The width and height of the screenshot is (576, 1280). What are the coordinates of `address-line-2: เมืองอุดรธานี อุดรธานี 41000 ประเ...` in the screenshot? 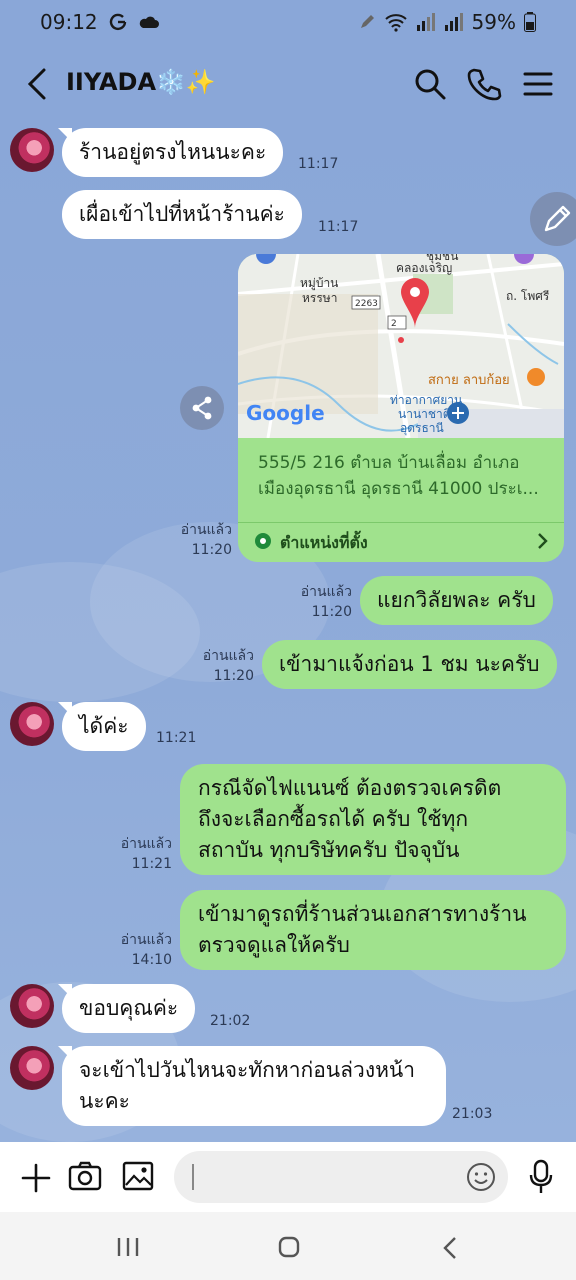 It's located at (398, 489).